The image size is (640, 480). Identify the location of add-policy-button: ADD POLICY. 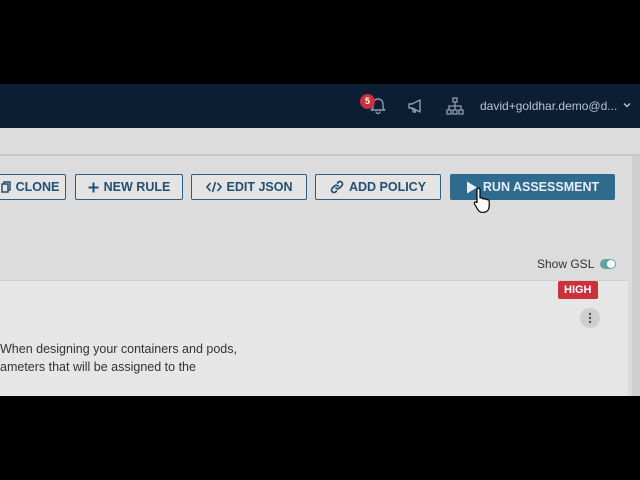
(378, 187).